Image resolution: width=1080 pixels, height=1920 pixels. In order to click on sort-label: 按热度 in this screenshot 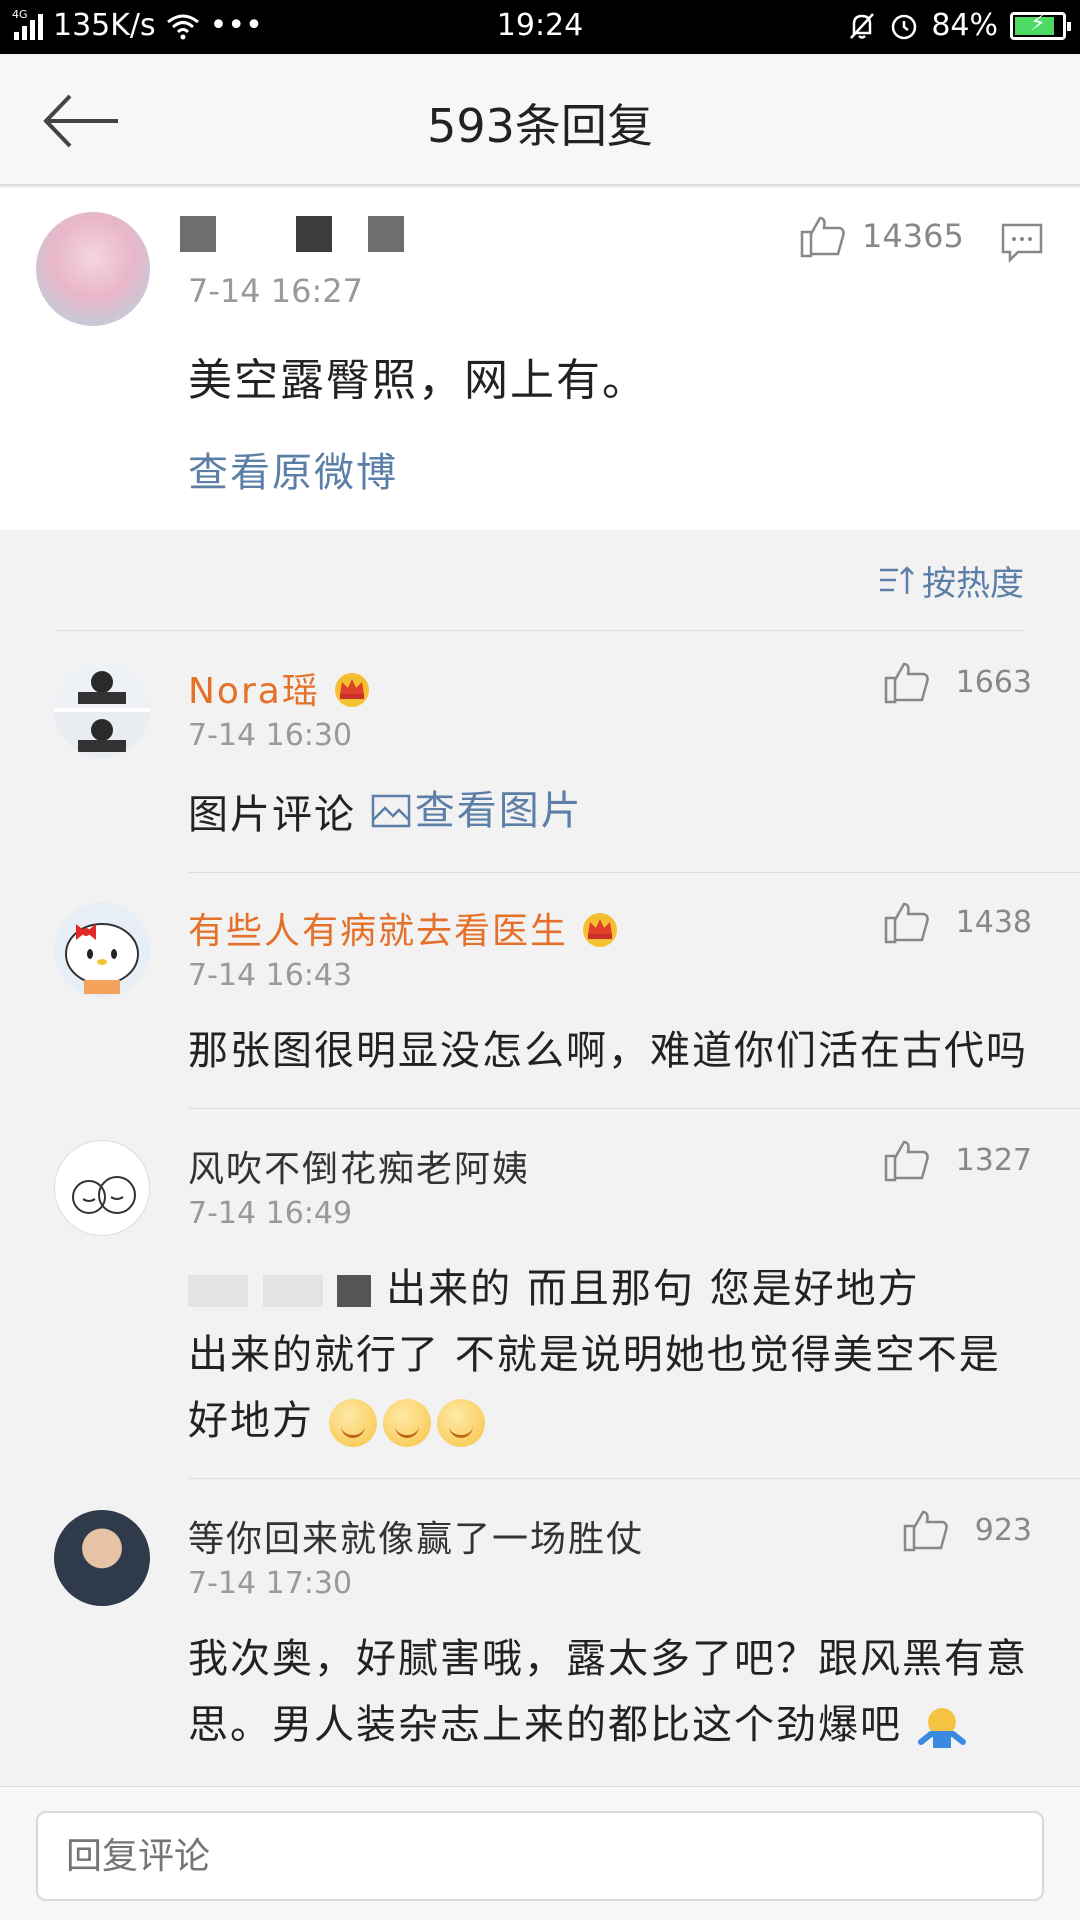, I will do `click(973, 584)`.